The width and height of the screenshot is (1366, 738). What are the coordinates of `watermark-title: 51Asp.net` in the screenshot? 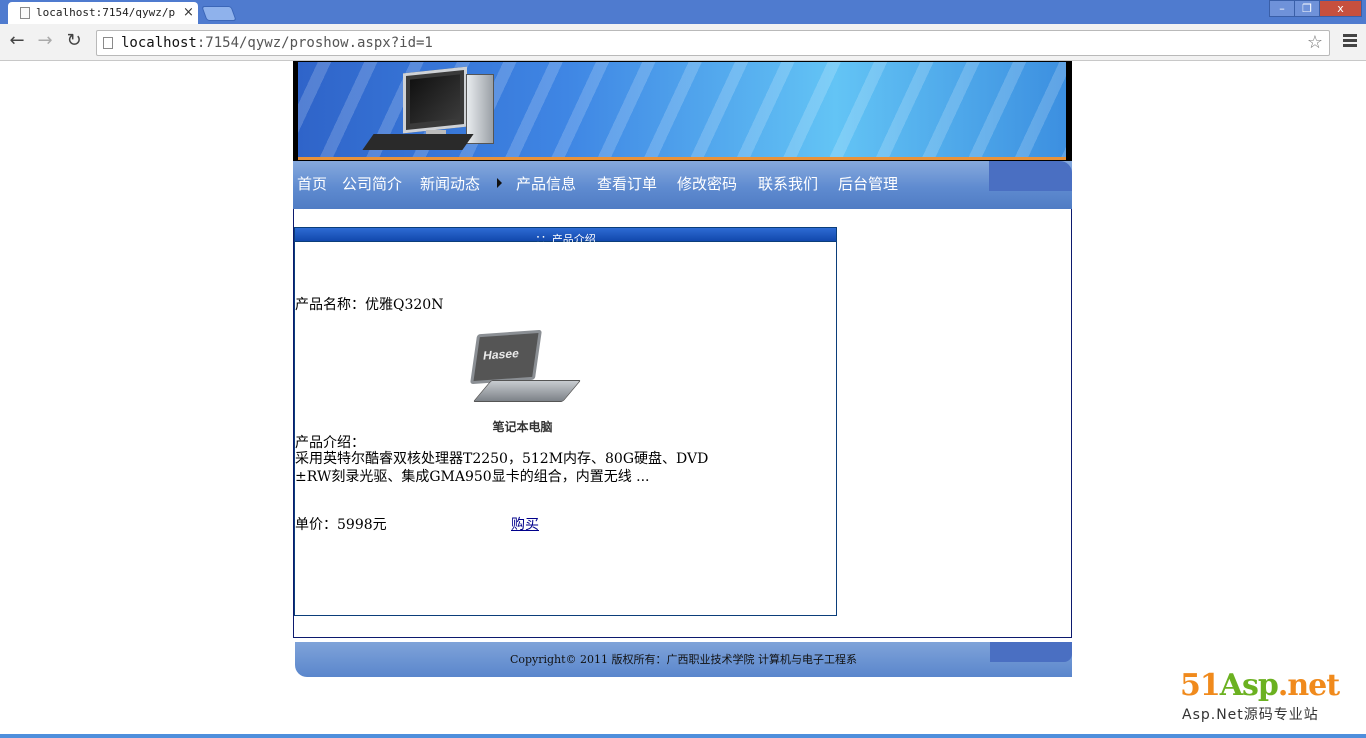 It's located at (1260, 685).